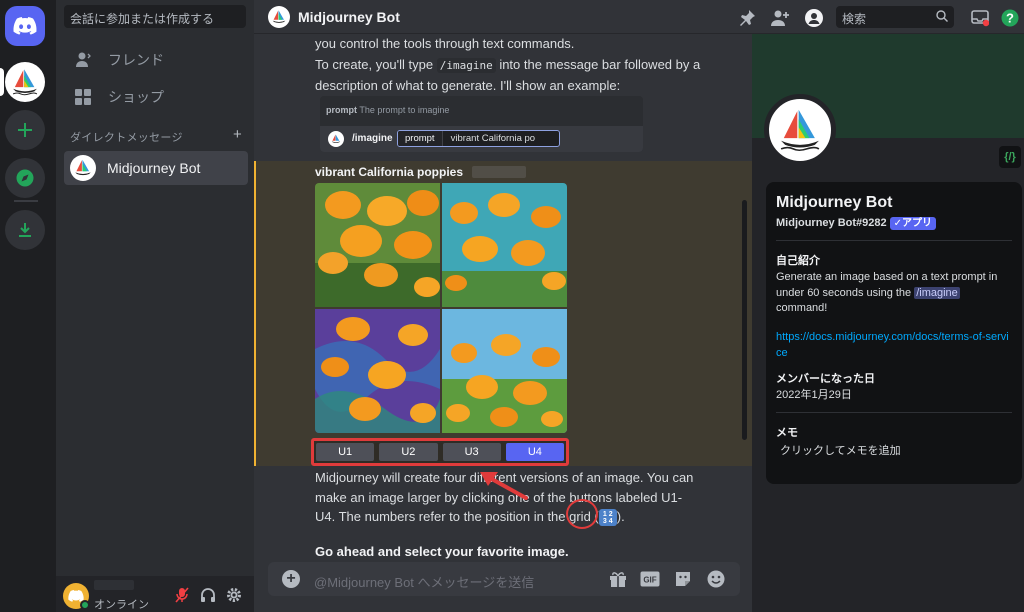 This screenshot has width=1024, height=612. What do you see at coordinates (208, 595) in the screenshot?
I see `headphones-icon` at bounding box center [208, 595].